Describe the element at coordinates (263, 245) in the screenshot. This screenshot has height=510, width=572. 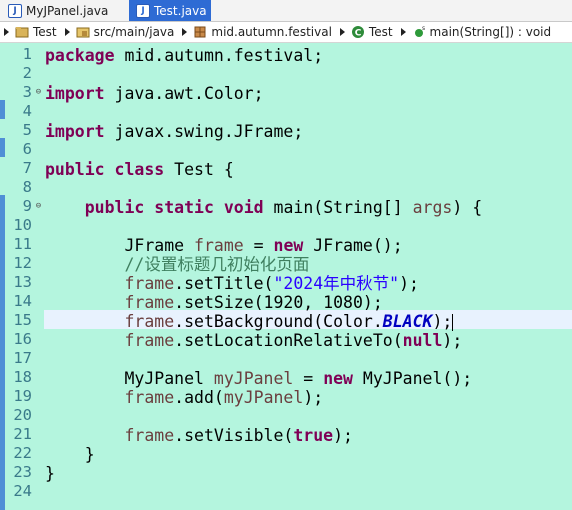
I see `code-line-11: JFrame frame = new JFrame();` at that location.